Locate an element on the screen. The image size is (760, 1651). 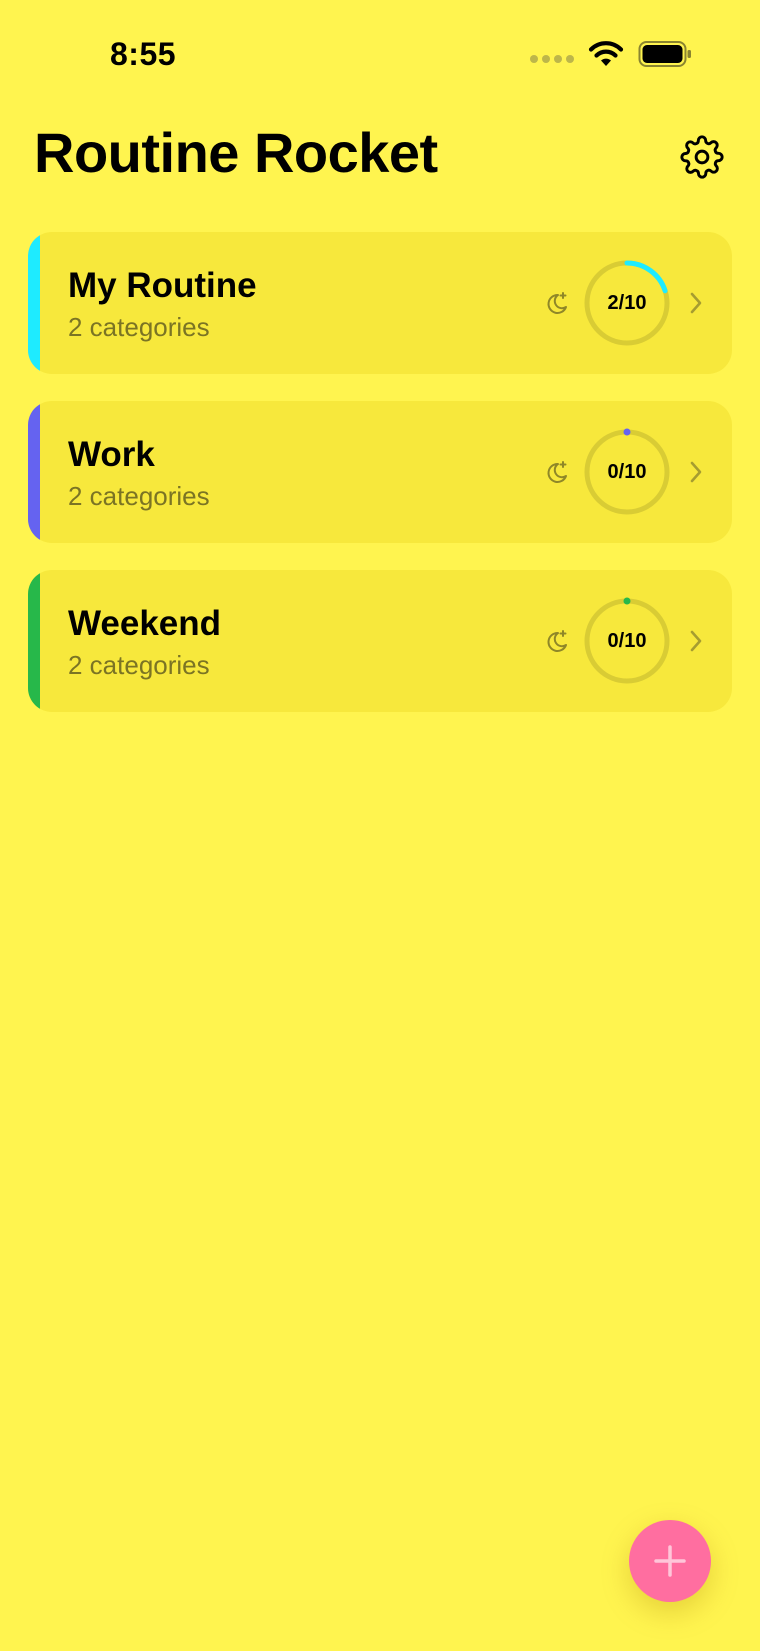
settings-button is located at coordinates (702, 157).